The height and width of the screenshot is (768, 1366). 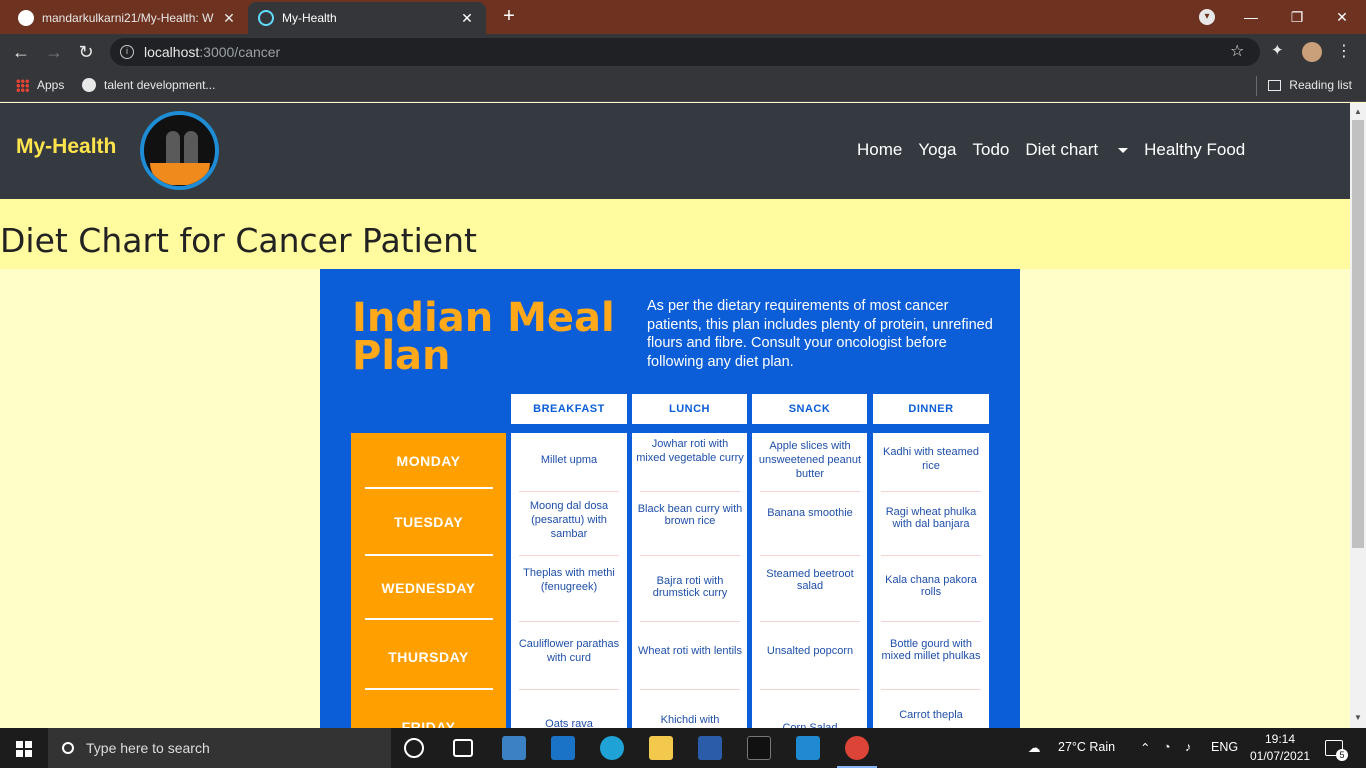 What do you see at coordinates (1342, 17) in the screenshot?
I see `close-window-button: ✕` at bounding box center [1342, 17].